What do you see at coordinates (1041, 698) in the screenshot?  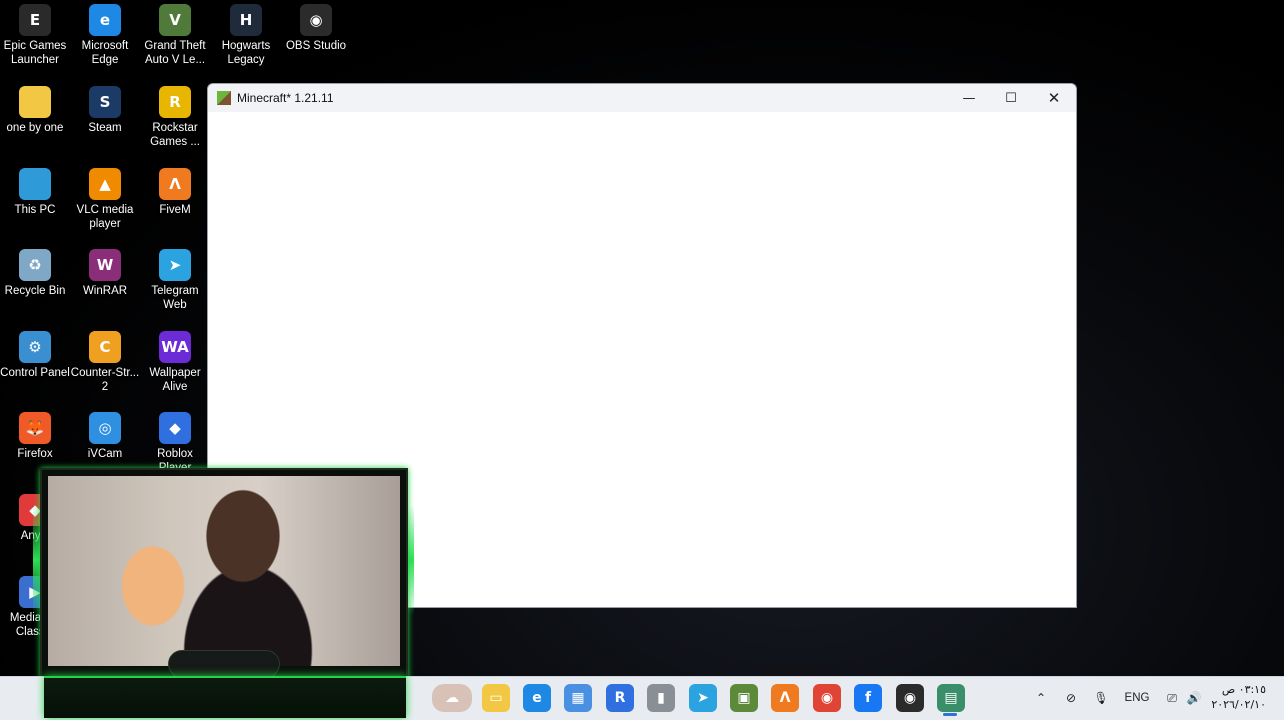 I see `show-hidden-icons-button: ⌃` at bounding box center [1041, 698].